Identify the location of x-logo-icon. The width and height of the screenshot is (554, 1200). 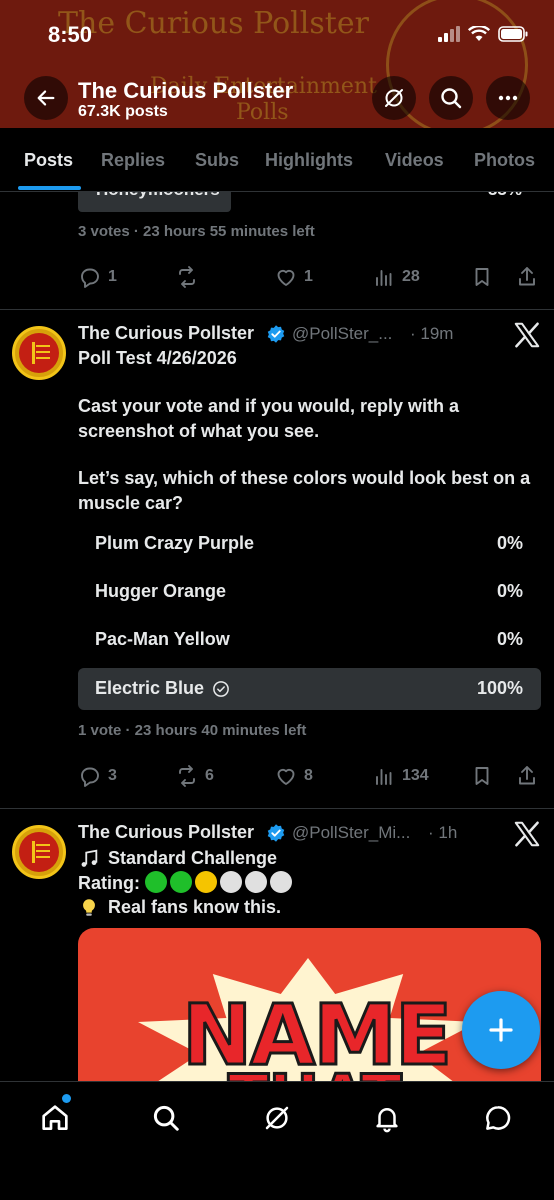
(527, 834).